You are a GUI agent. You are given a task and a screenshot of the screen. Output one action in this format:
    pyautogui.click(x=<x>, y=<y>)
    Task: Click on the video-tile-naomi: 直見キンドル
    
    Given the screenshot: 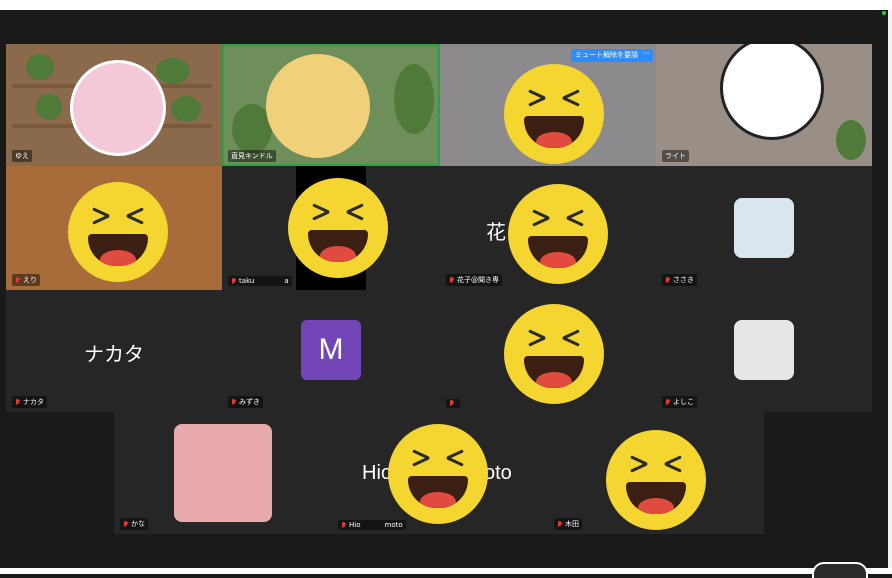 What is the action you would take?
    pyautogui.click(x=331, y=105)
    